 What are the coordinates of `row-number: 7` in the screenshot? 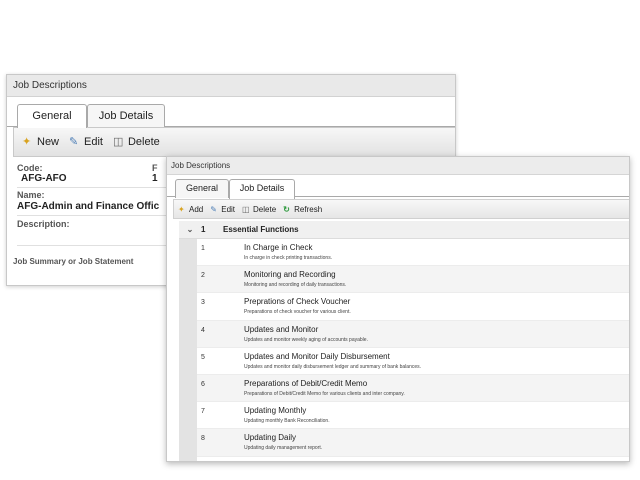 It's located at (203, 412).